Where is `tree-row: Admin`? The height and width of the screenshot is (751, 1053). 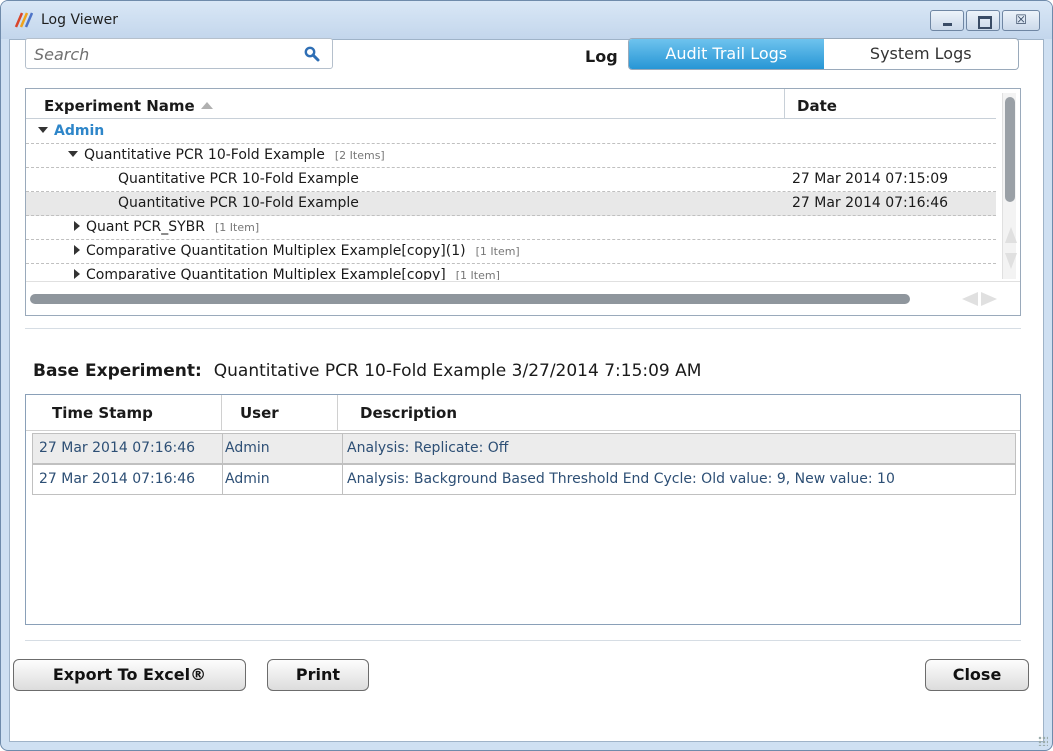 tree-row: Admin is located at coordinates (511, 132).